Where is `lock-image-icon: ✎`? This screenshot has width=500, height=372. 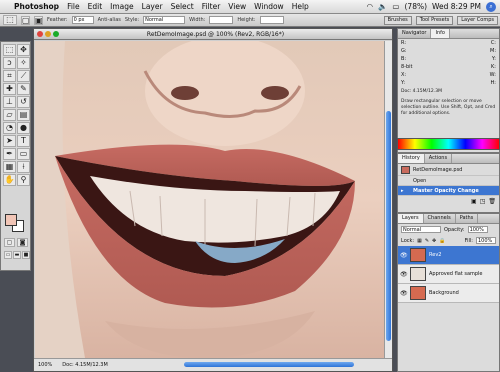 lock-image-icon: ✎ is located at coordinates (427, 241).